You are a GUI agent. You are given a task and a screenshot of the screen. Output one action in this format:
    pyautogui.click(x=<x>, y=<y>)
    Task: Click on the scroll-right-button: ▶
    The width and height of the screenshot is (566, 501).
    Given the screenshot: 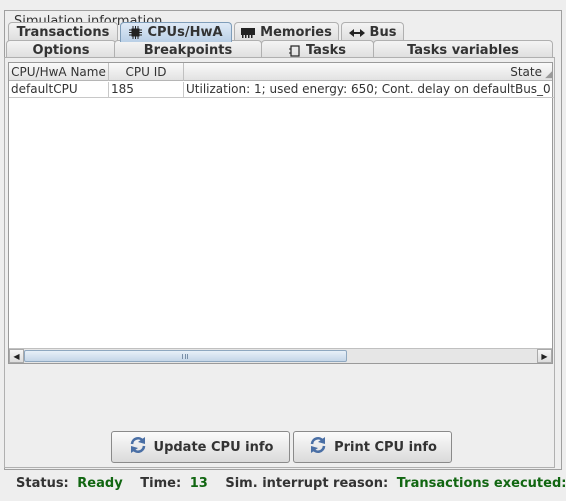 What is the action you would take?
    pyautogui.click(x=544, y=356)
    